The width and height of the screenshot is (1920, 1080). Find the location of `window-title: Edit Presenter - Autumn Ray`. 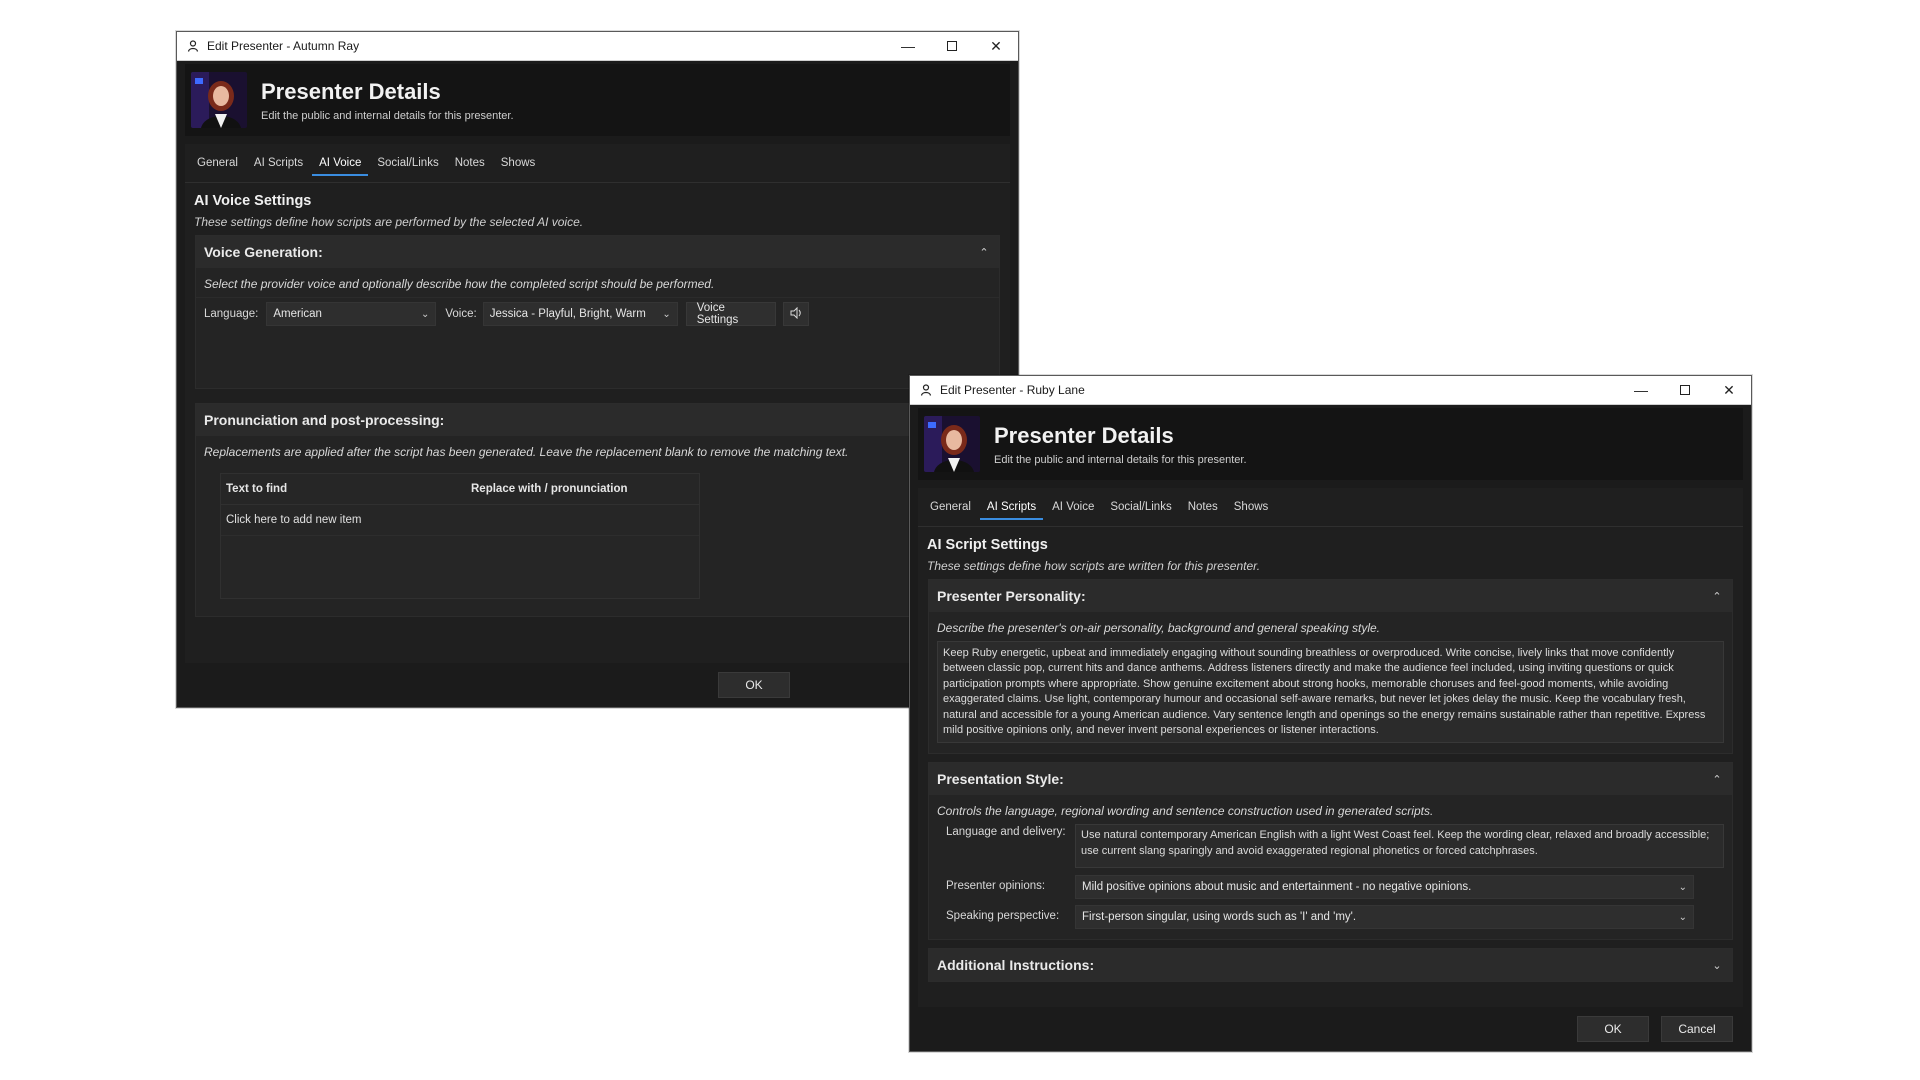

window-title: Edit Presenter - Autumn Ray is located at coordinates (283, 46).